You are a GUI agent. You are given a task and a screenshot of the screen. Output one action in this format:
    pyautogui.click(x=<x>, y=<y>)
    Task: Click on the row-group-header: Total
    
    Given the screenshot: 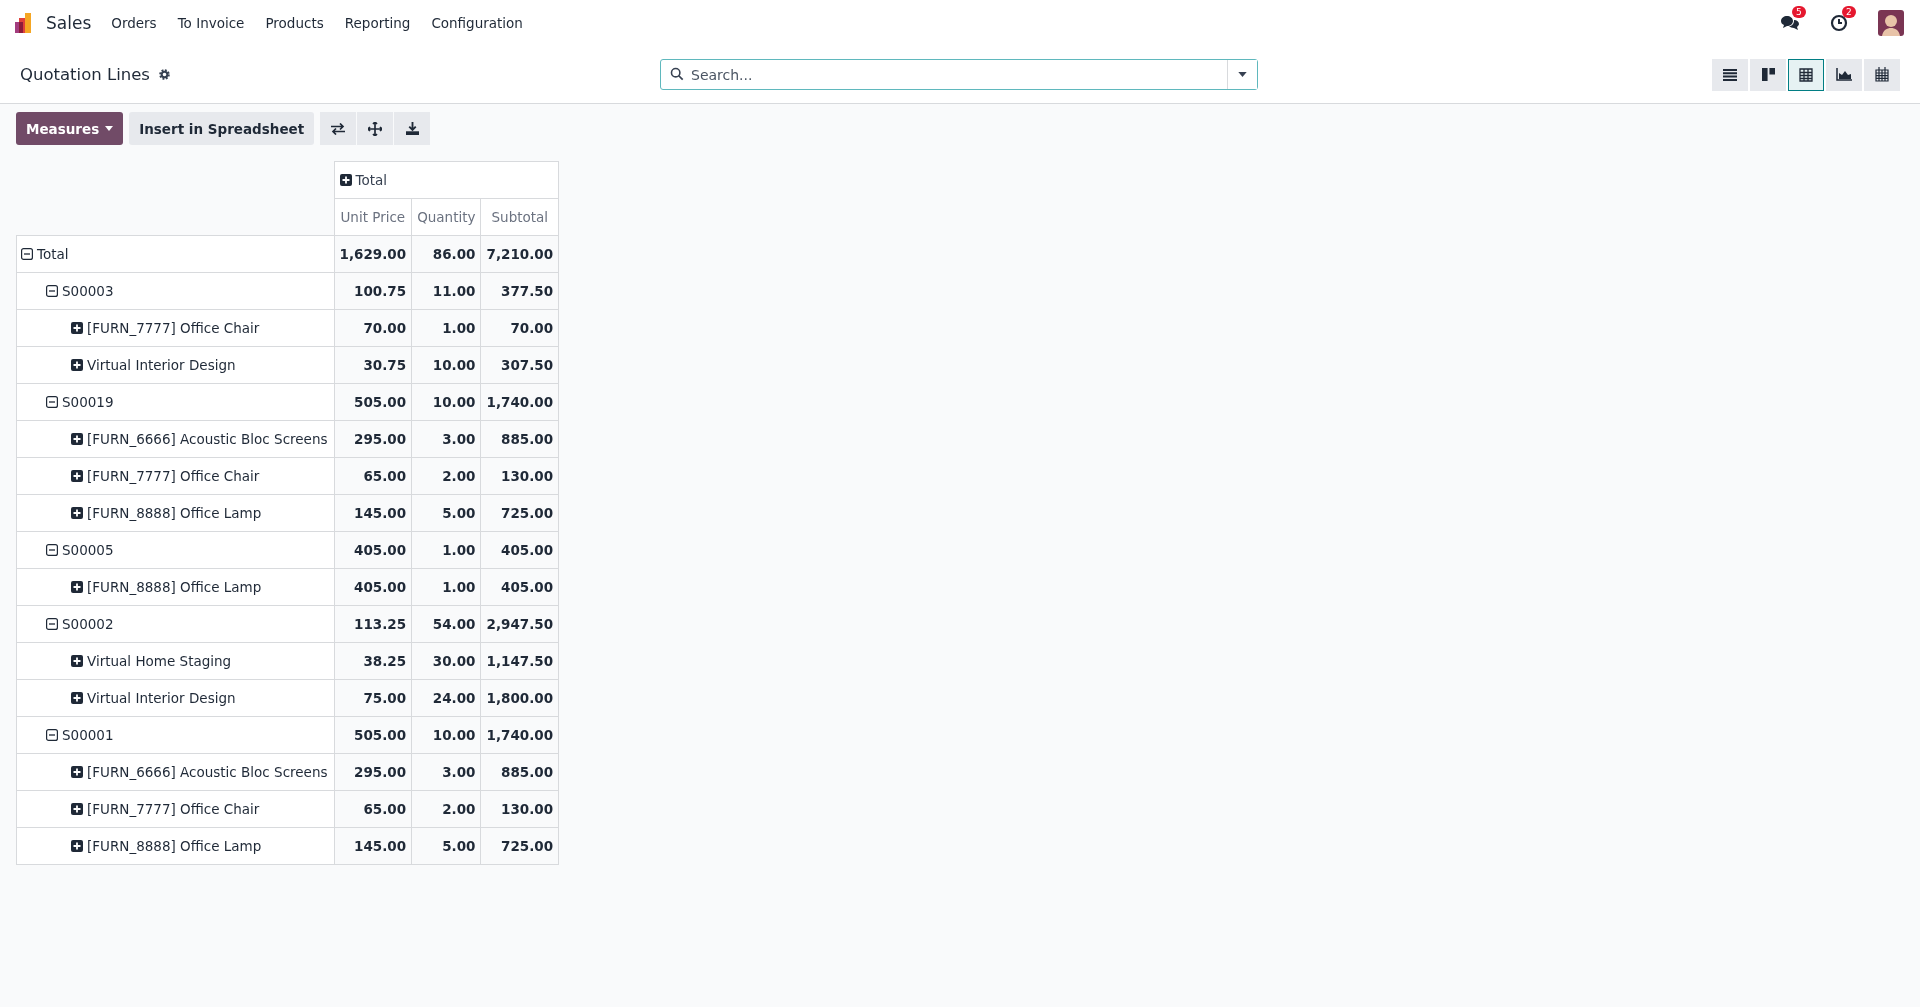 What is the action you would take?
    pyautogui.click(x=45, y=253)
    